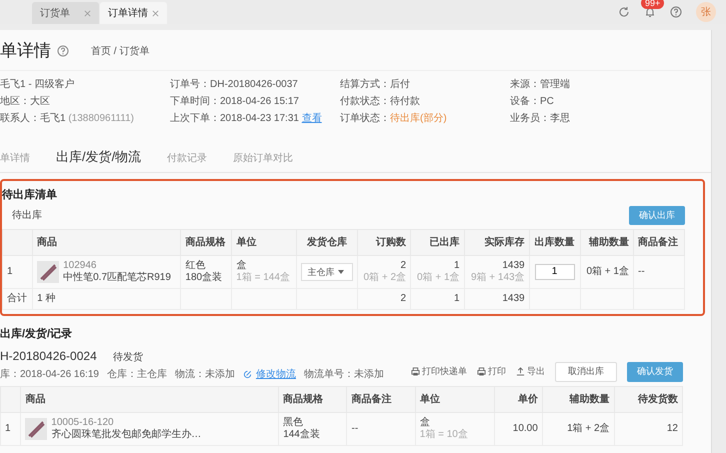 This screenshot has height=453, width=726. I want to click on column-header: 实际库存, so click(504, 242).